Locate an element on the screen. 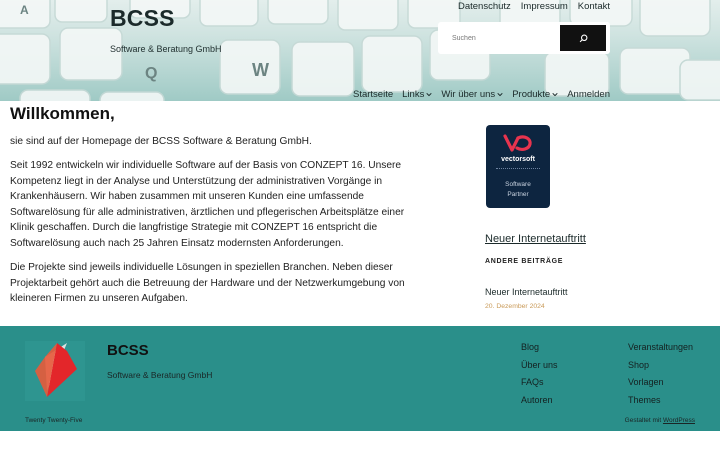 The image size is (720, 450). footer-tagline: Software & Beratung GmbH is located at coordinates (160, 375).